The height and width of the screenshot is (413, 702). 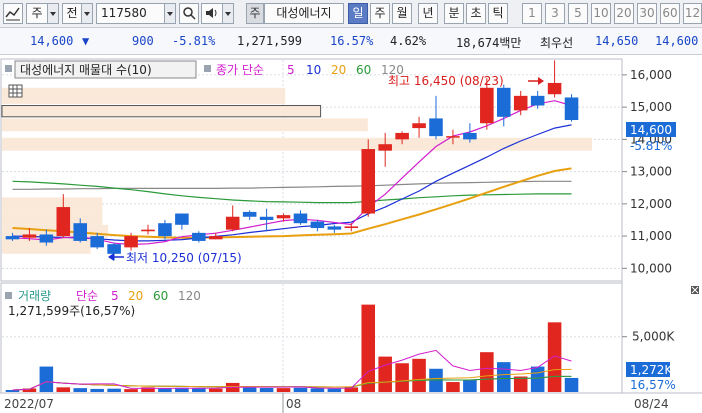 What do you see at coordinates (428, 13) in the screenshot?
I see `tab-yearly: 년` at bounding box center [428, 13].